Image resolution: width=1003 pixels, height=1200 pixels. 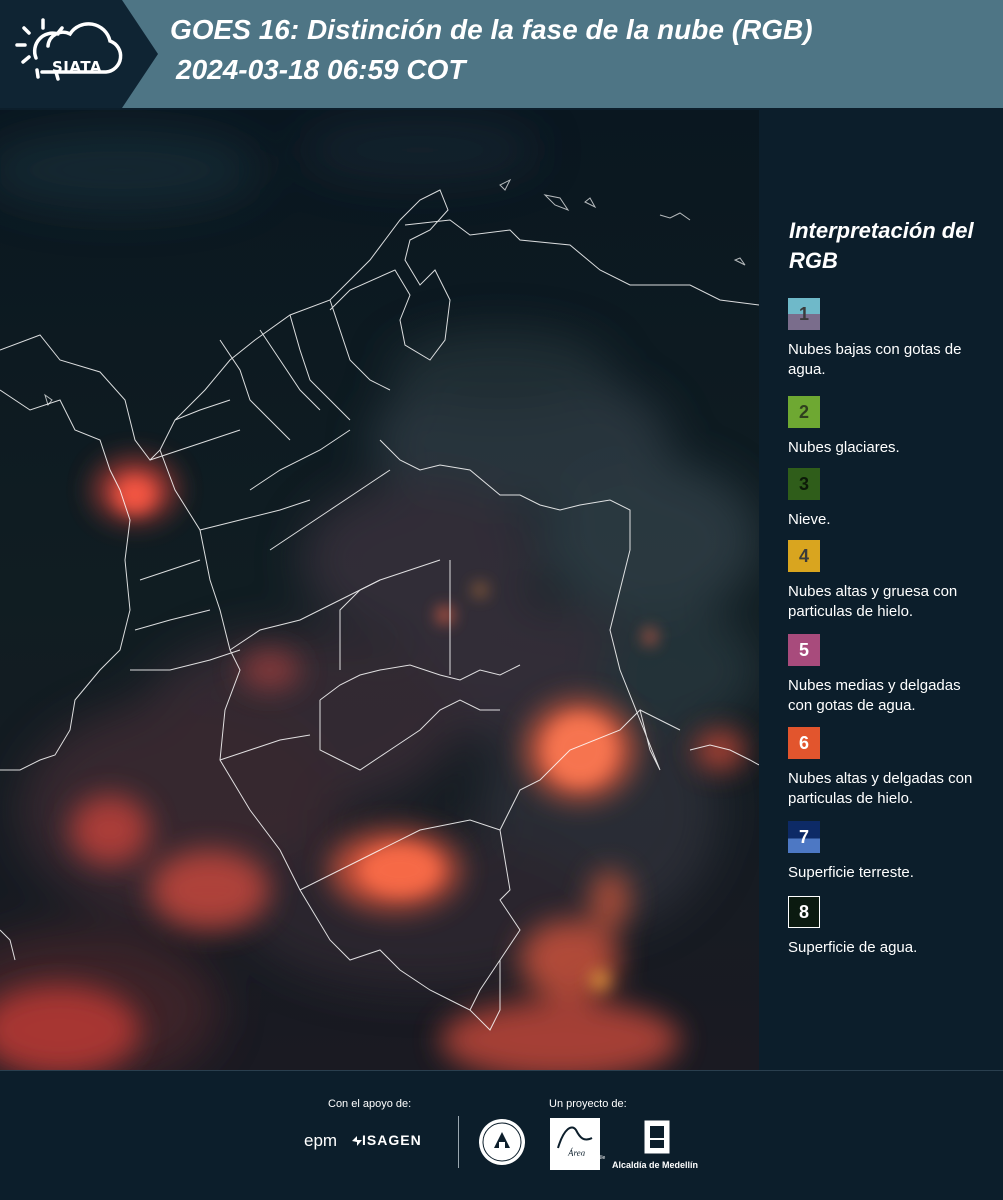 I want to click on legend-item-2: 2 Nubes glaciares., so click(x=888, y=427).